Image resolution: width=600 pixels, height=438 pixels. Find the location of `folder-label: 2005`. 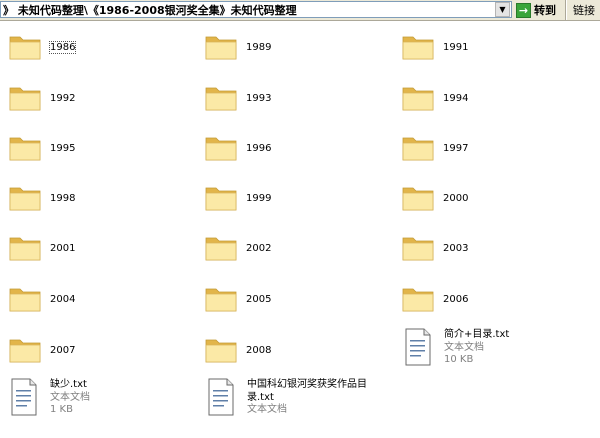

folder-label: 2005 is located at coordinates (259, 299).